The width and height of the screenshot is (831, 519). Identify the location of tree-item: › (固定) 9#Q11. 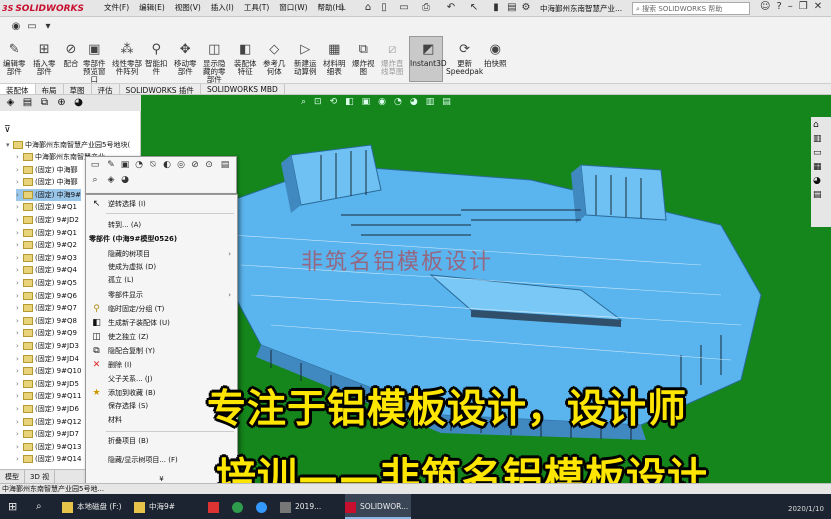
(48, 396).